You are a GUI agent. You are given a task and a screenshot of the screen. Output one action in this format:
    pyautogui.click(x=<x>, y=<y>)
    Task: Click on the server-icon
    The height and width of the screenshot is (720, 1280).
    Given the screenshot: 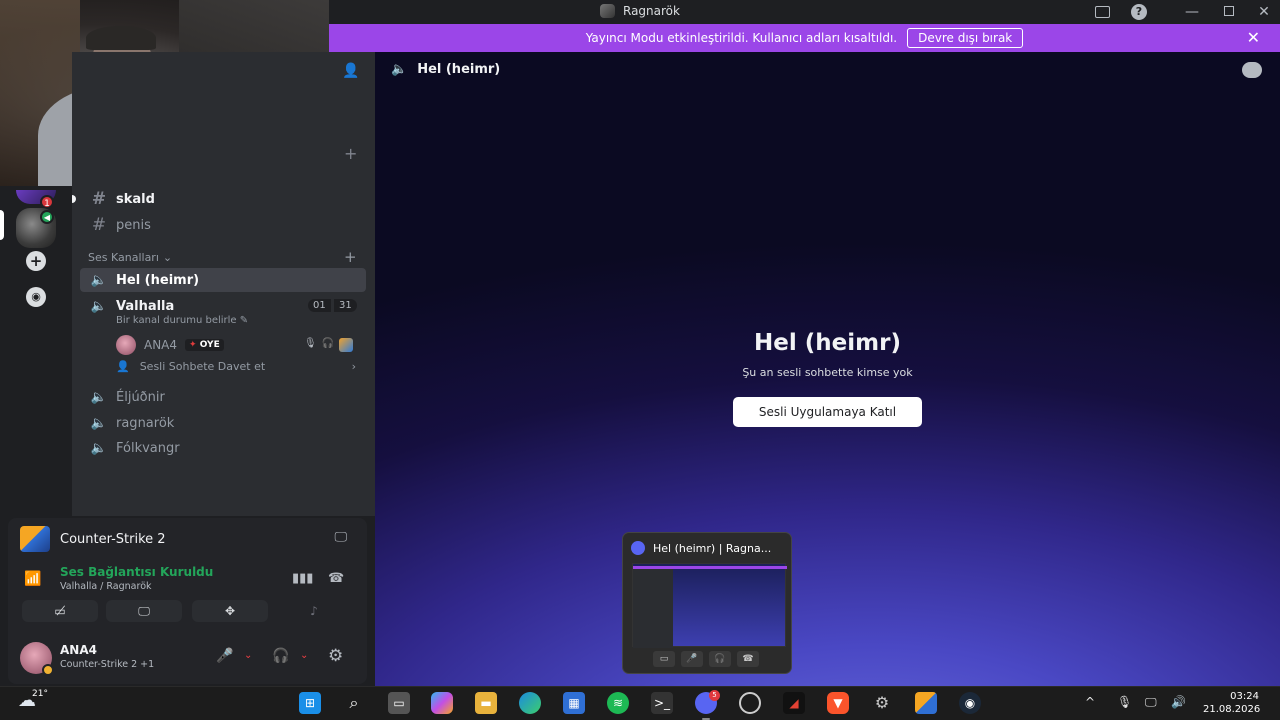 What is the action you would take?
    pyautogui.click(x=607, y=11)
    